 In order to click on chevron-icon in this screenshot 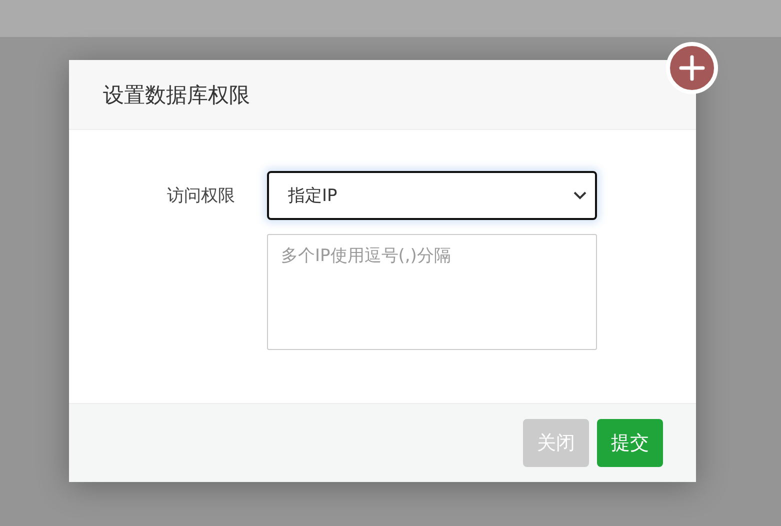, I will do `click(580, 195)`.